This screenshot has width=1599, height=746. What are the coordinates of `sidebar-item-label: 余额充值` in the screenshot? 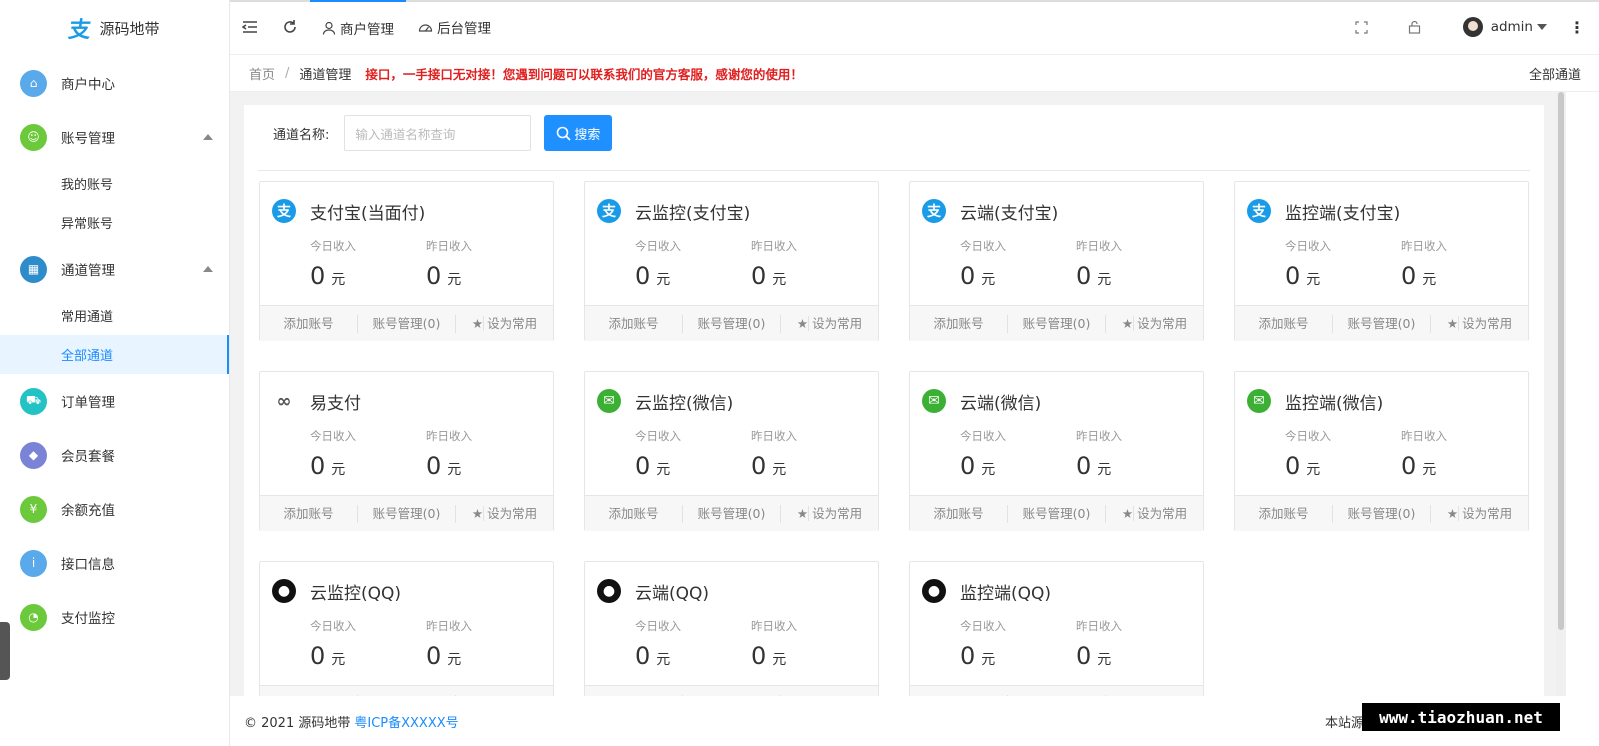 It's located at (88, 511).